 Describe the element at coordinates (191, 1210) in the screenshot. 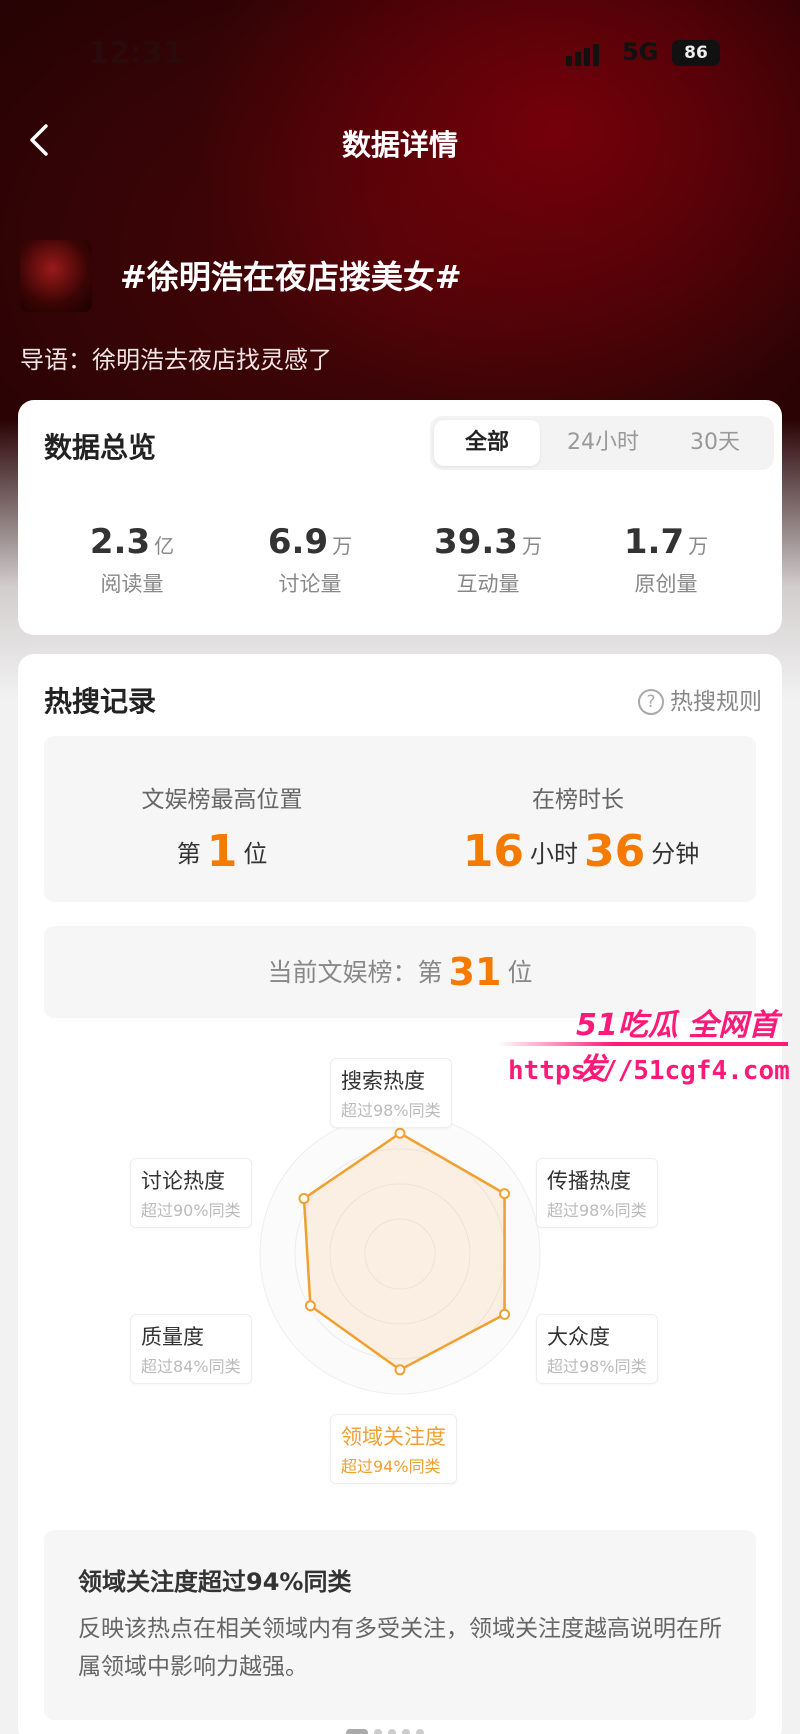

I see `radar-axis-sub: 超过90%同类` at that location.